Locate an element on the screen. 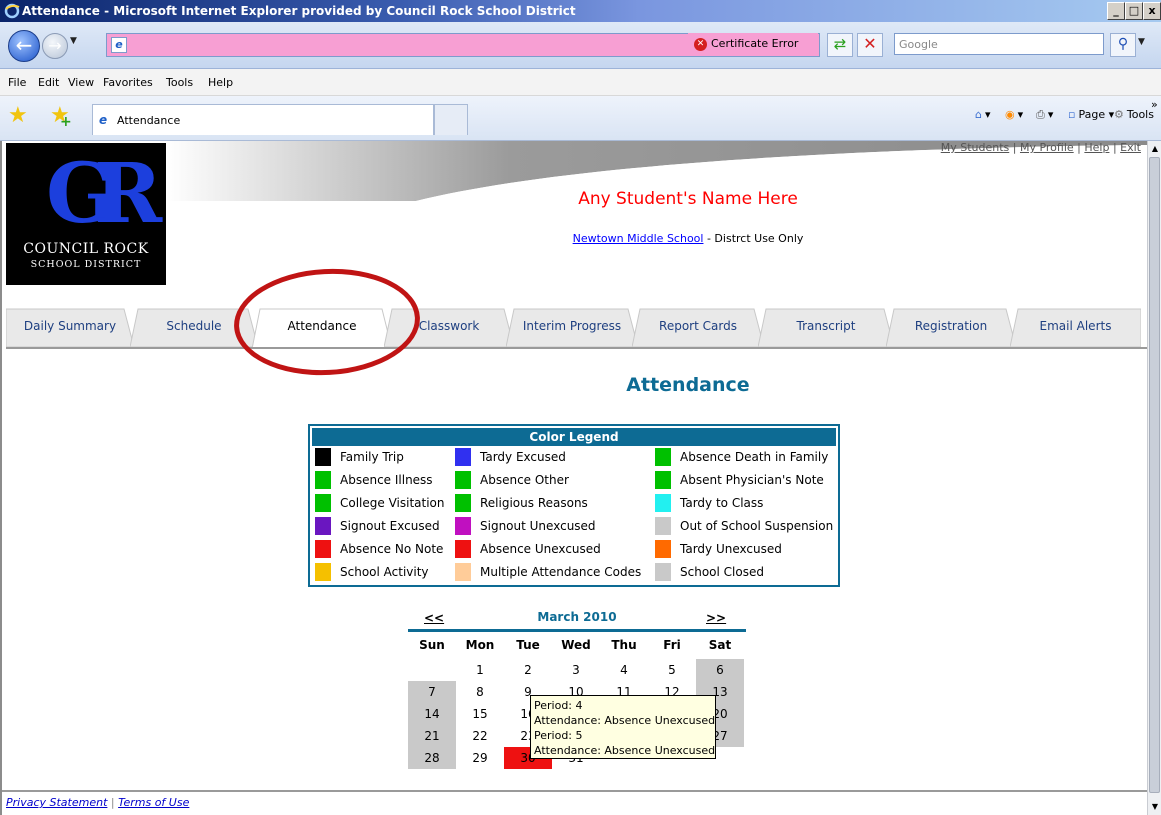 The image size is (1161, 815). tab-report-cards: Report Cards is located at coordinates (698, 326).